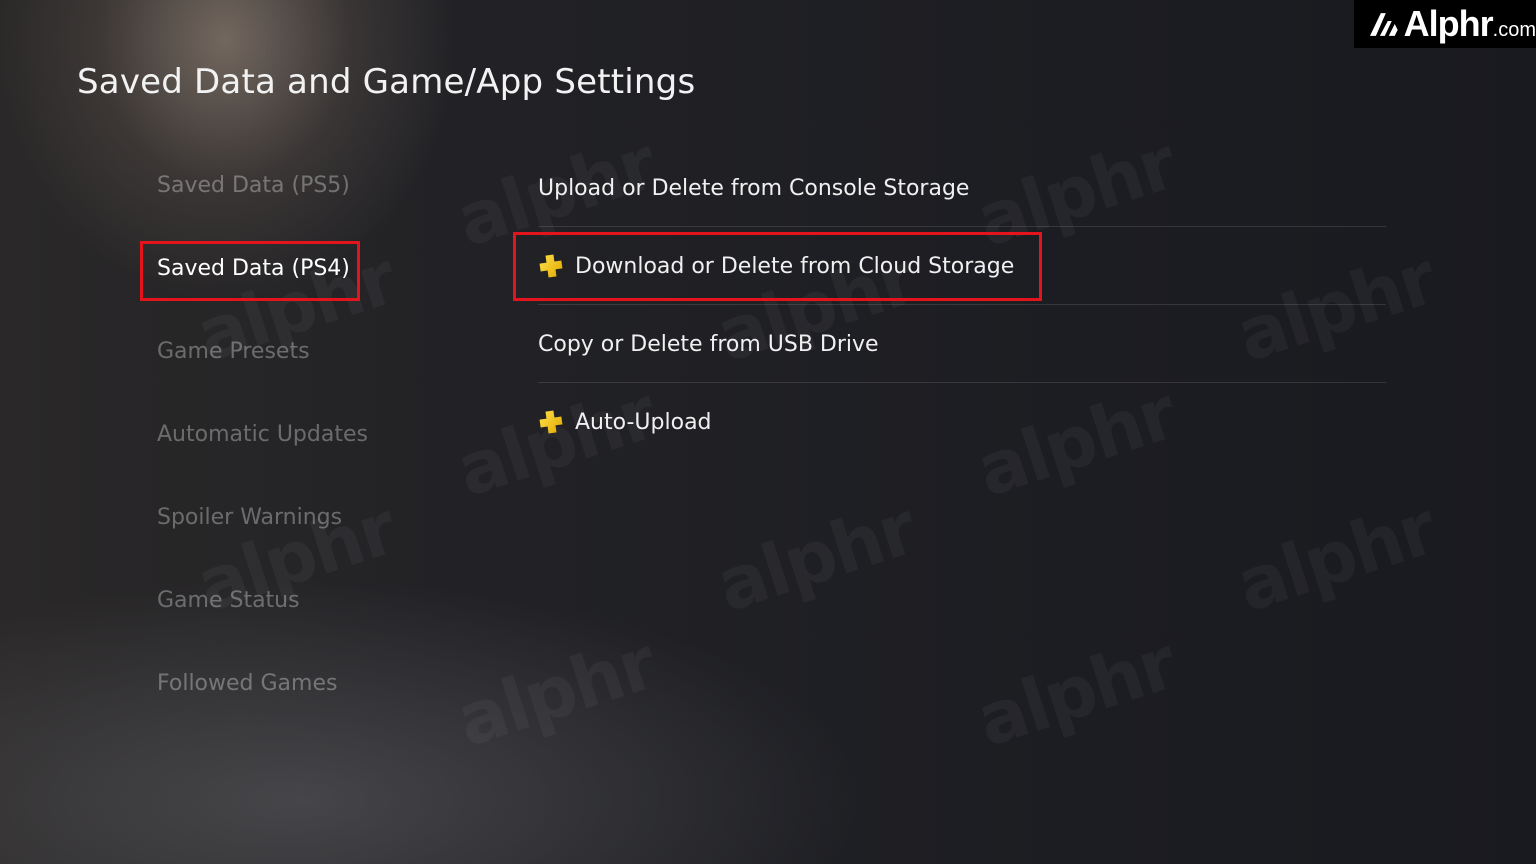 This screenshot has height=864, width=1536. Describe the element at coordinates (643, 422) in the screenshot. I see `menu-item-label: Auto-Upload` at that location.